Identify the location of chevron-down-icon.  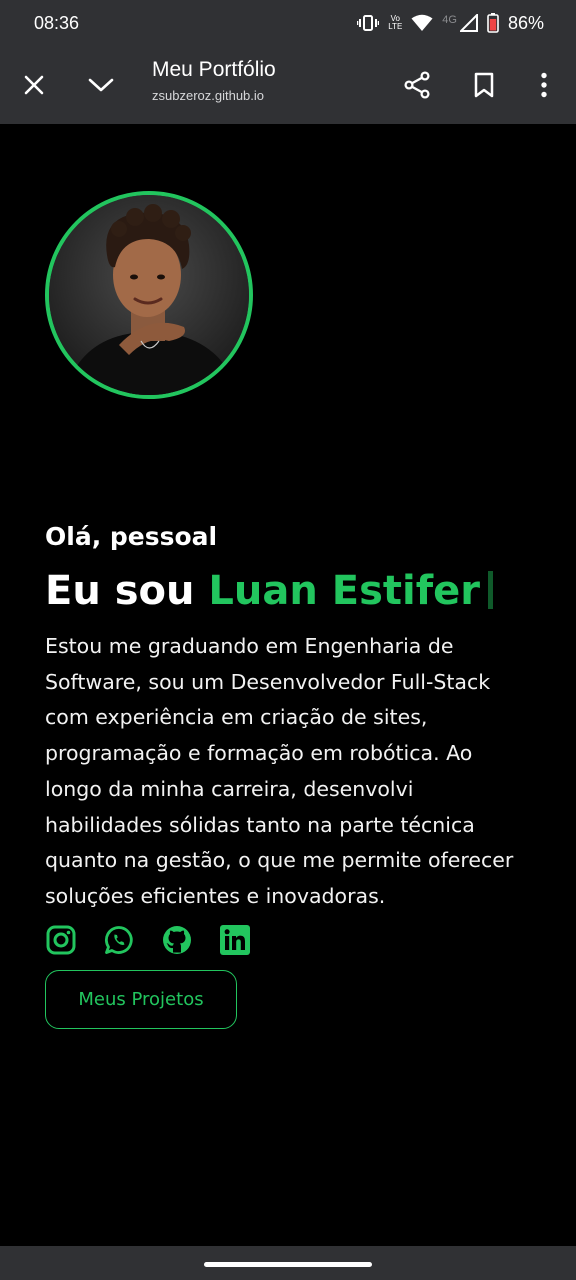
(101, 85).